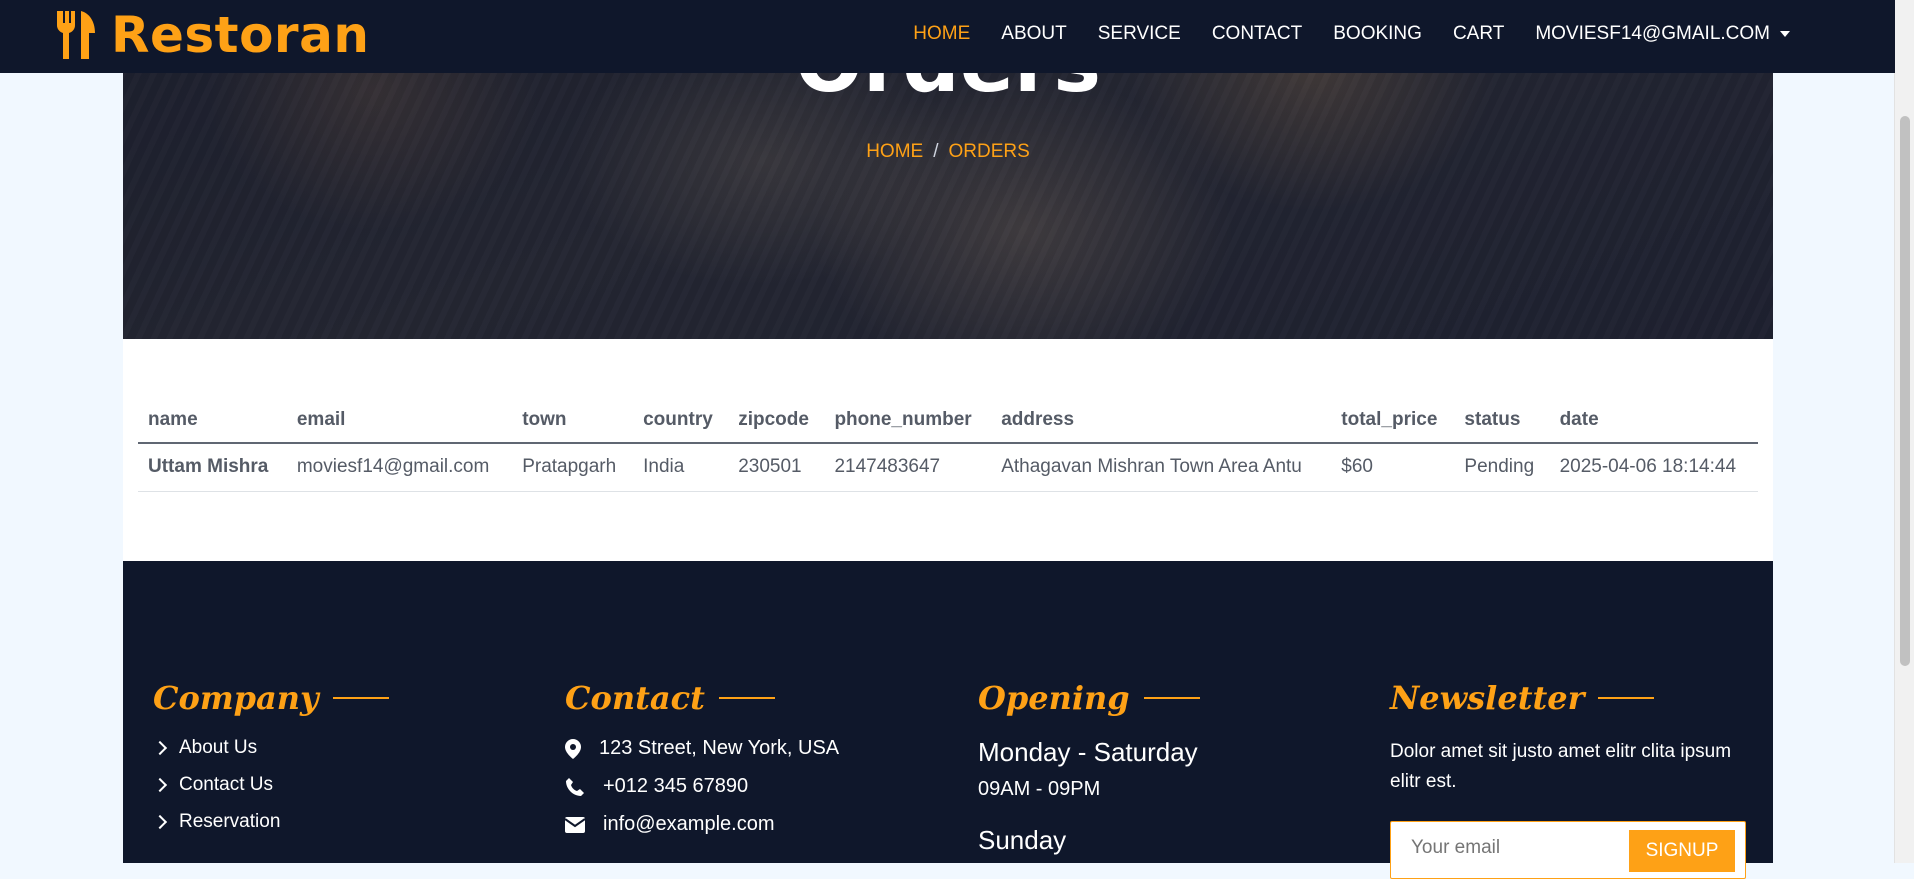 Image resolution: width=1914 pixels, height=879 pixels. Describe the element at coordinates (1089, 698) in the screenshot. I see `footer-opening-title: Opening` at that location.